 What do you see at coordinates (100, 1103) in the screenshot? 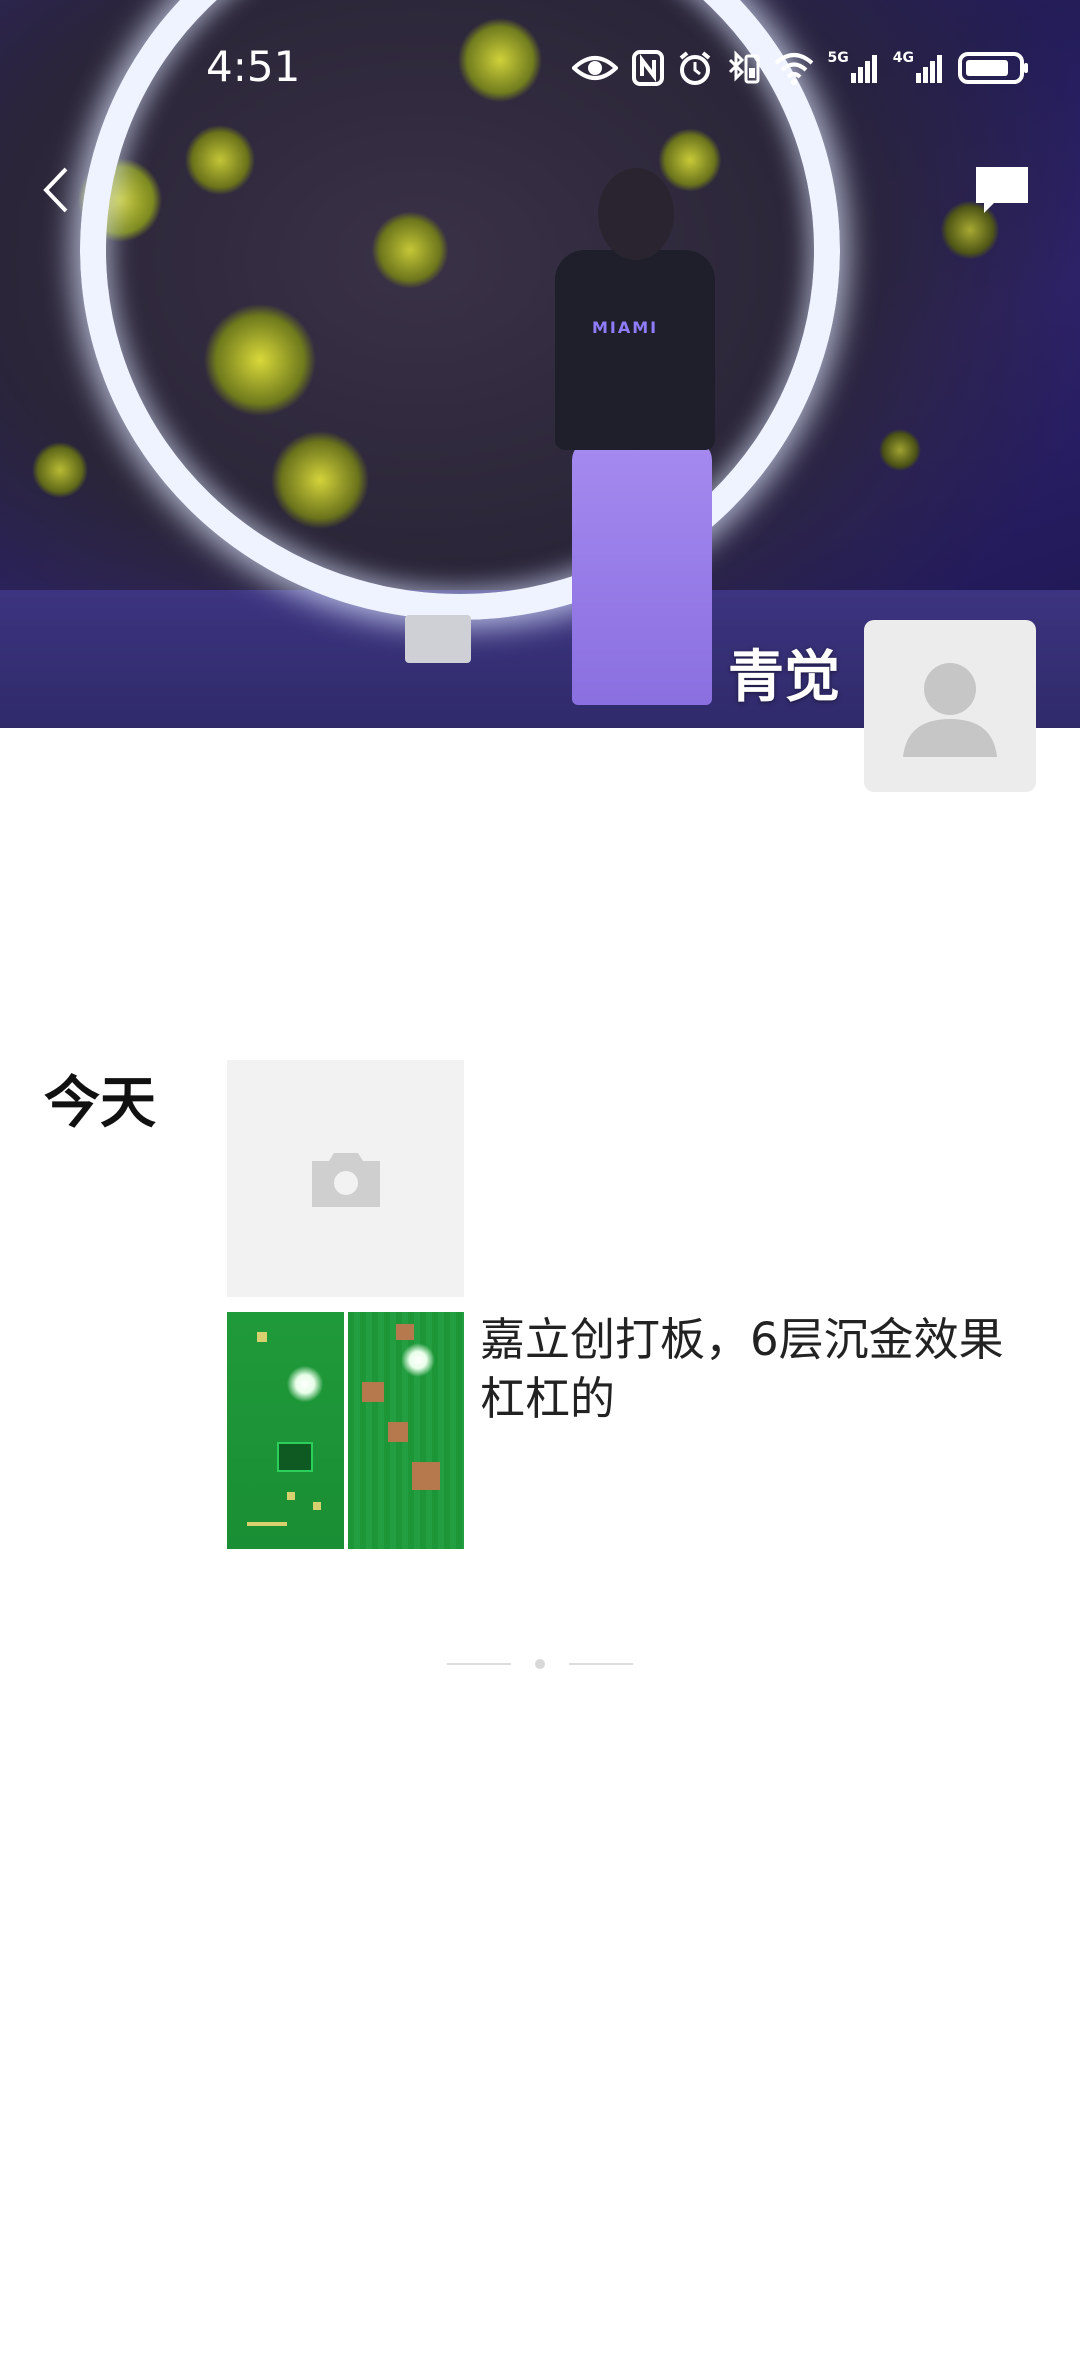
I see `day-label: 今天` at bounding box center [100, 1103].